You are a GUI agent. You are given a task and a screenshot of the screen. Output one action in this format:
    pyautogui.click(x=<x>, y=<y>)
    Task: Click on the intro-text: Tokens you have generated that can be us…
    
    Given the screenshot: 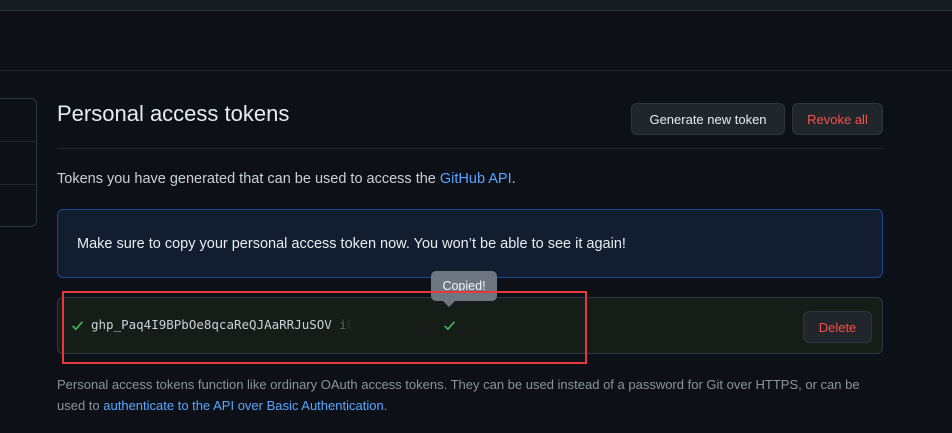 What is the action you would take?
    pyautogui.click(x=286, y=179)
    